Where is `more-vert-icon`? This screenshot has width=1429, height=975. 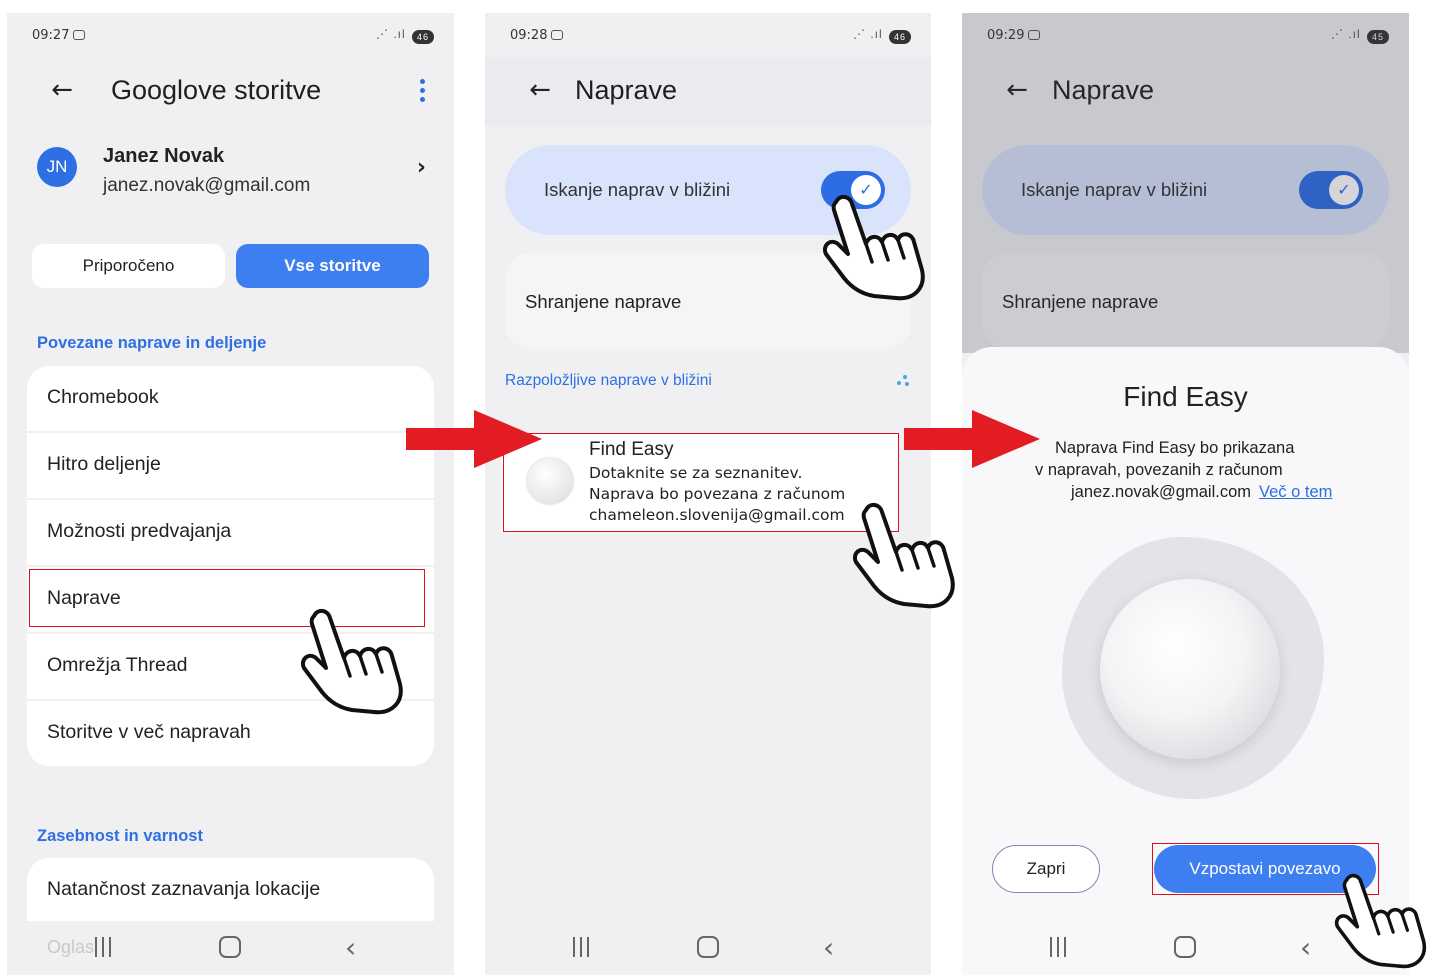
more-vert-icon is located at coordinates (423, 92).